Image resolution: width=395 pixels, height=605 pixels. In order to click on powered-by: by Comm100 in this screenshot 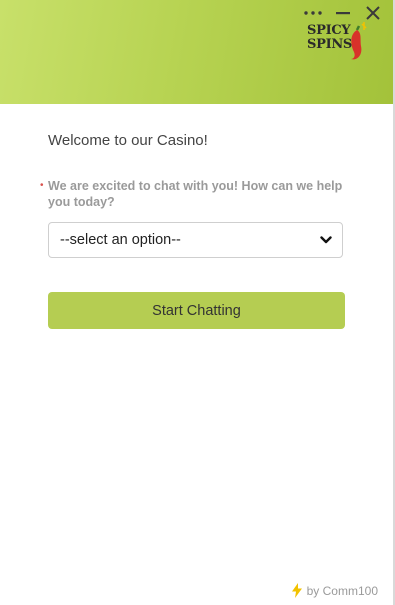, I will do `click(334, 590)`.